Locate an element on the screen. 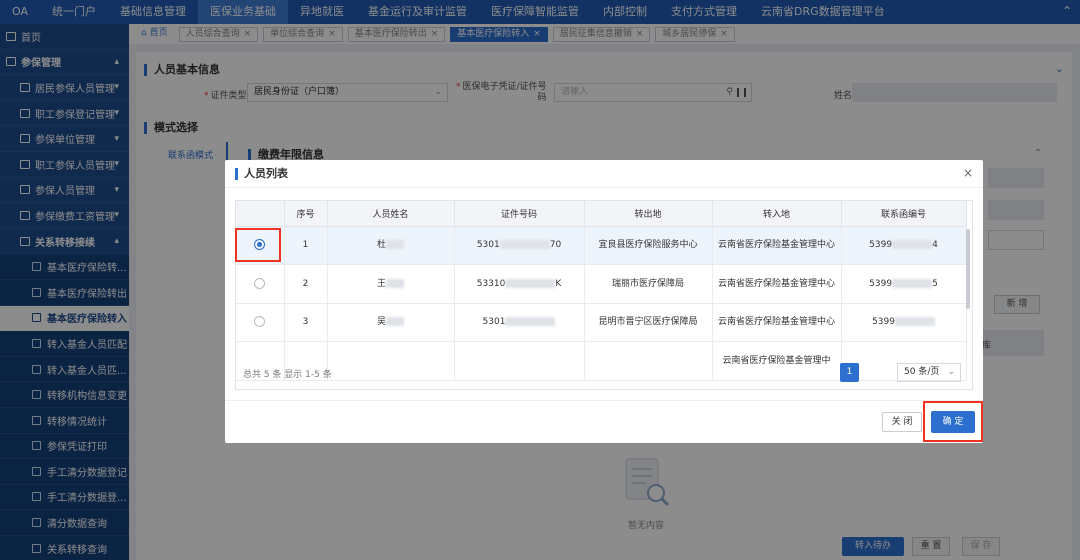 Image resolution: width=1080 pixels, height=560 pixels. page-size-select: 50 条/页 ⌄ is located at coordinates (929, 372).